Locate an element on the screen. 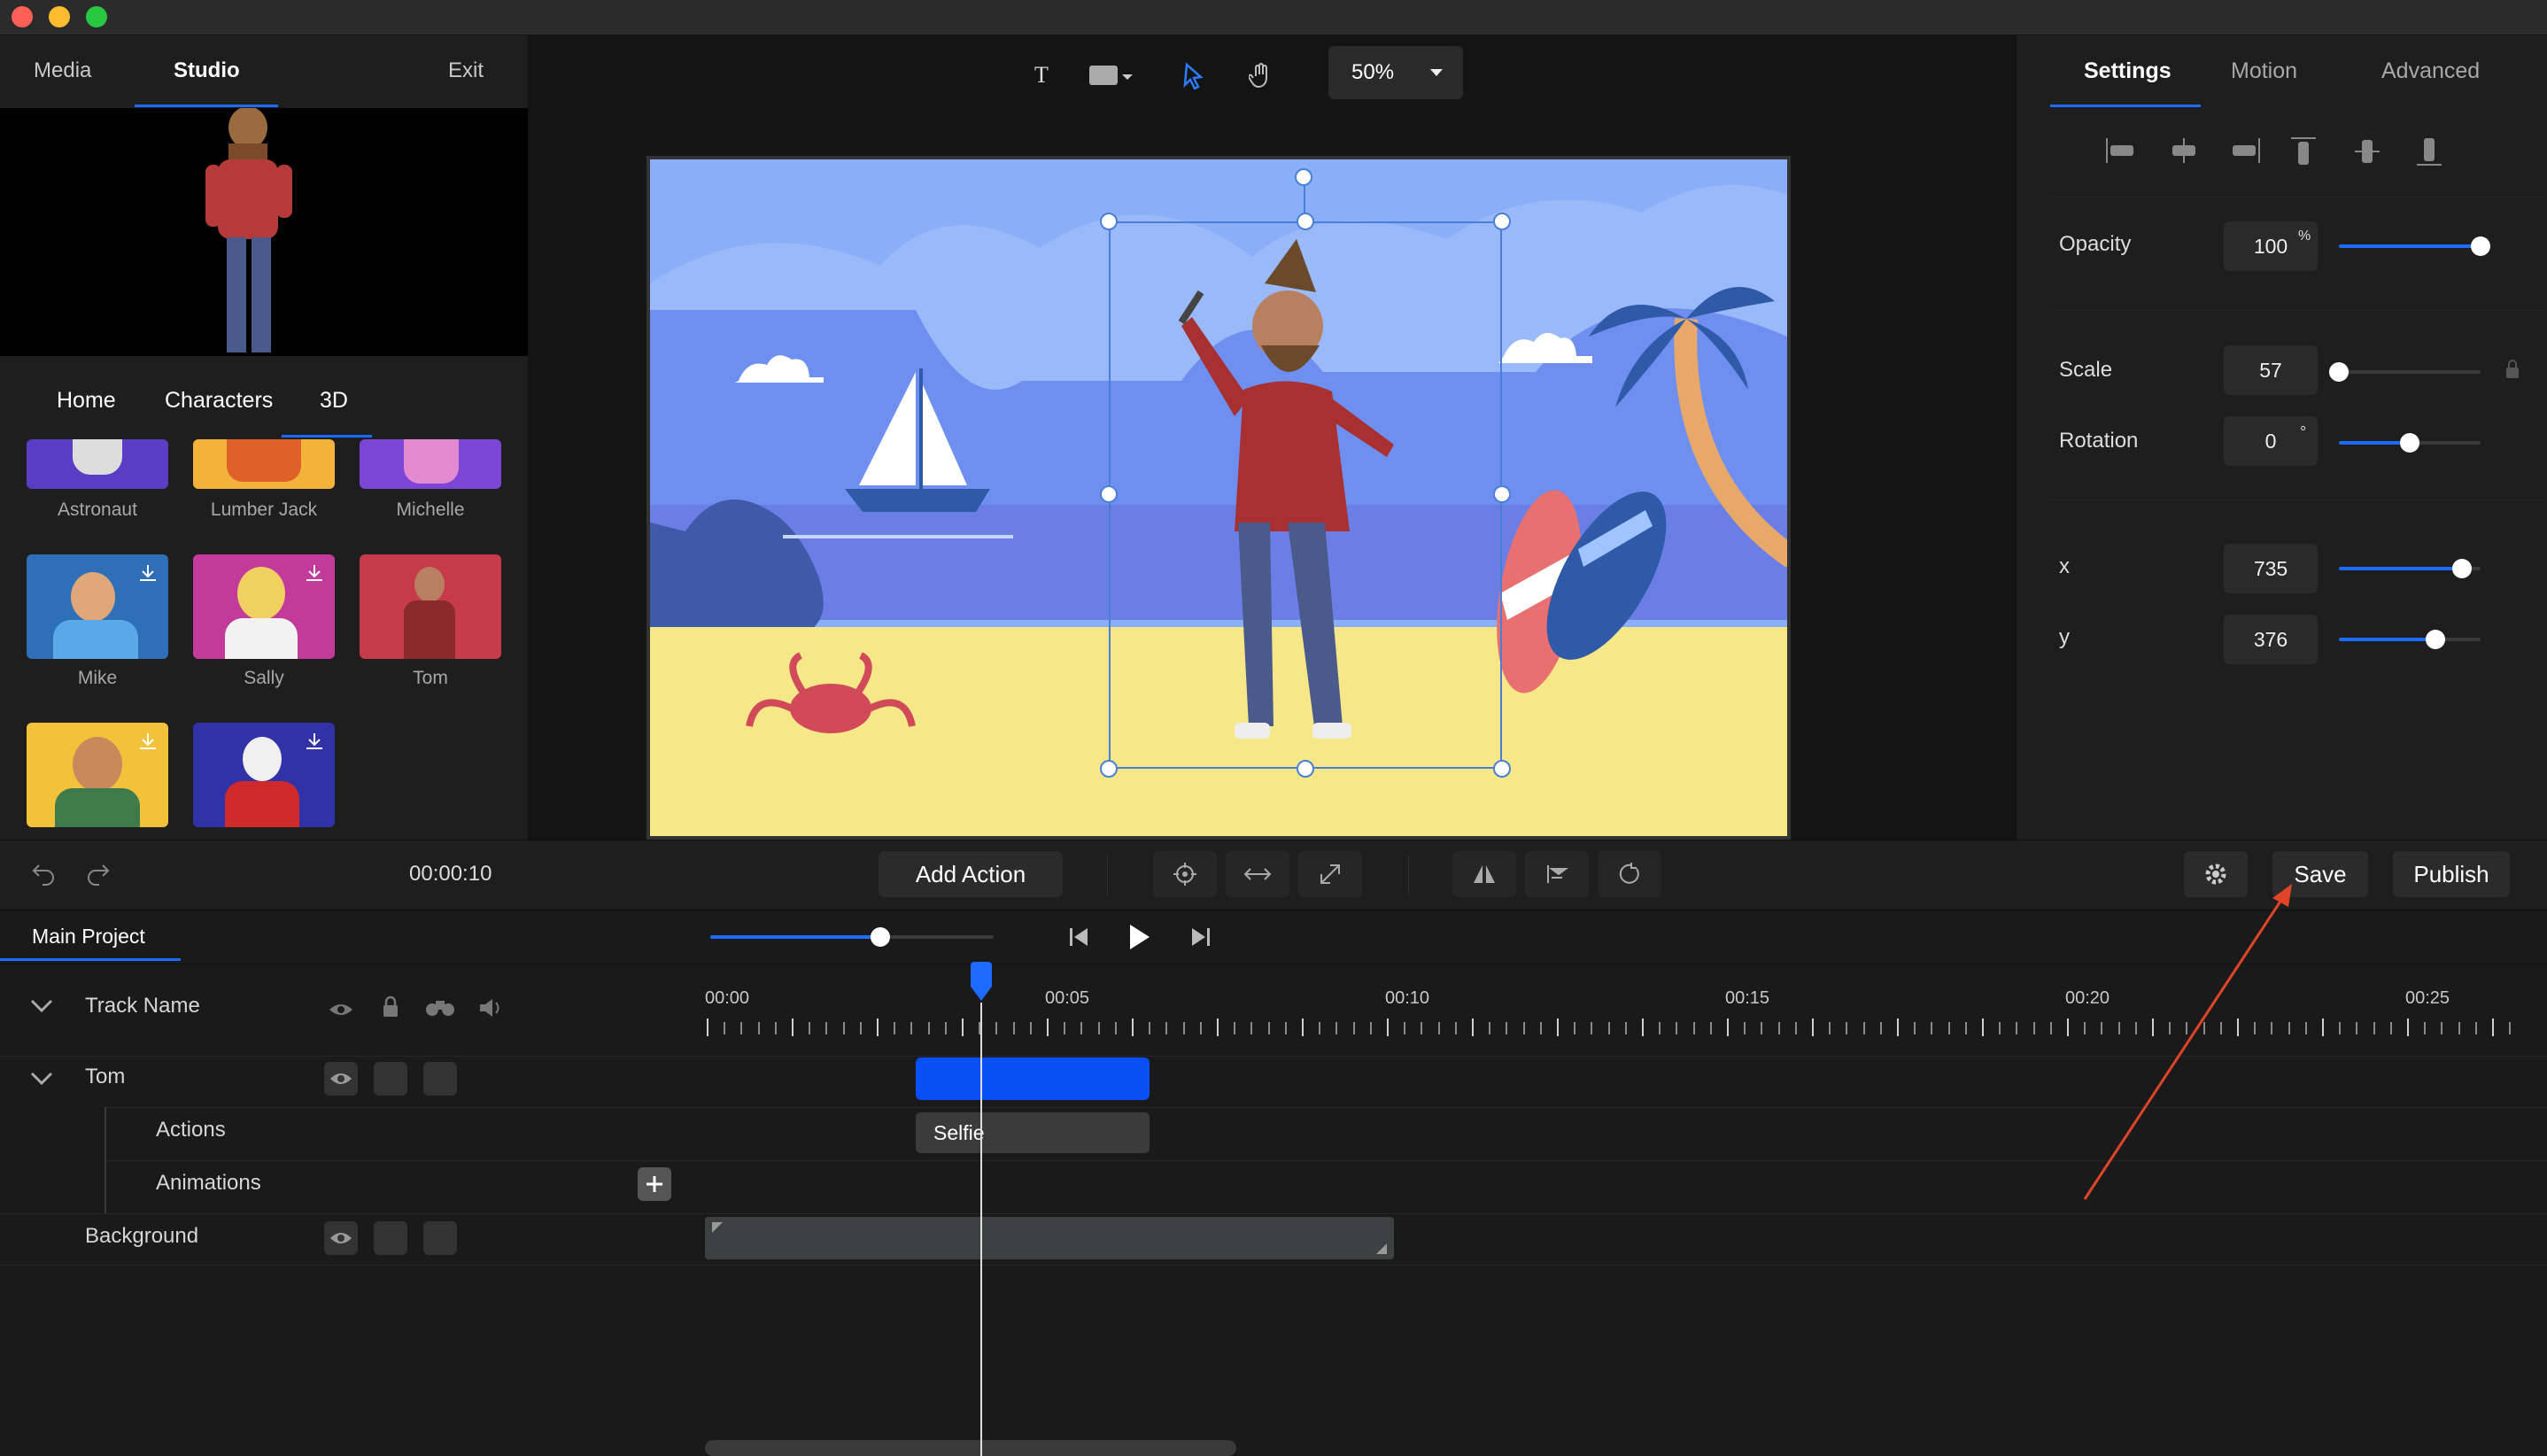  align-middle-vertical-icon is located at coordinates (2367, 151).